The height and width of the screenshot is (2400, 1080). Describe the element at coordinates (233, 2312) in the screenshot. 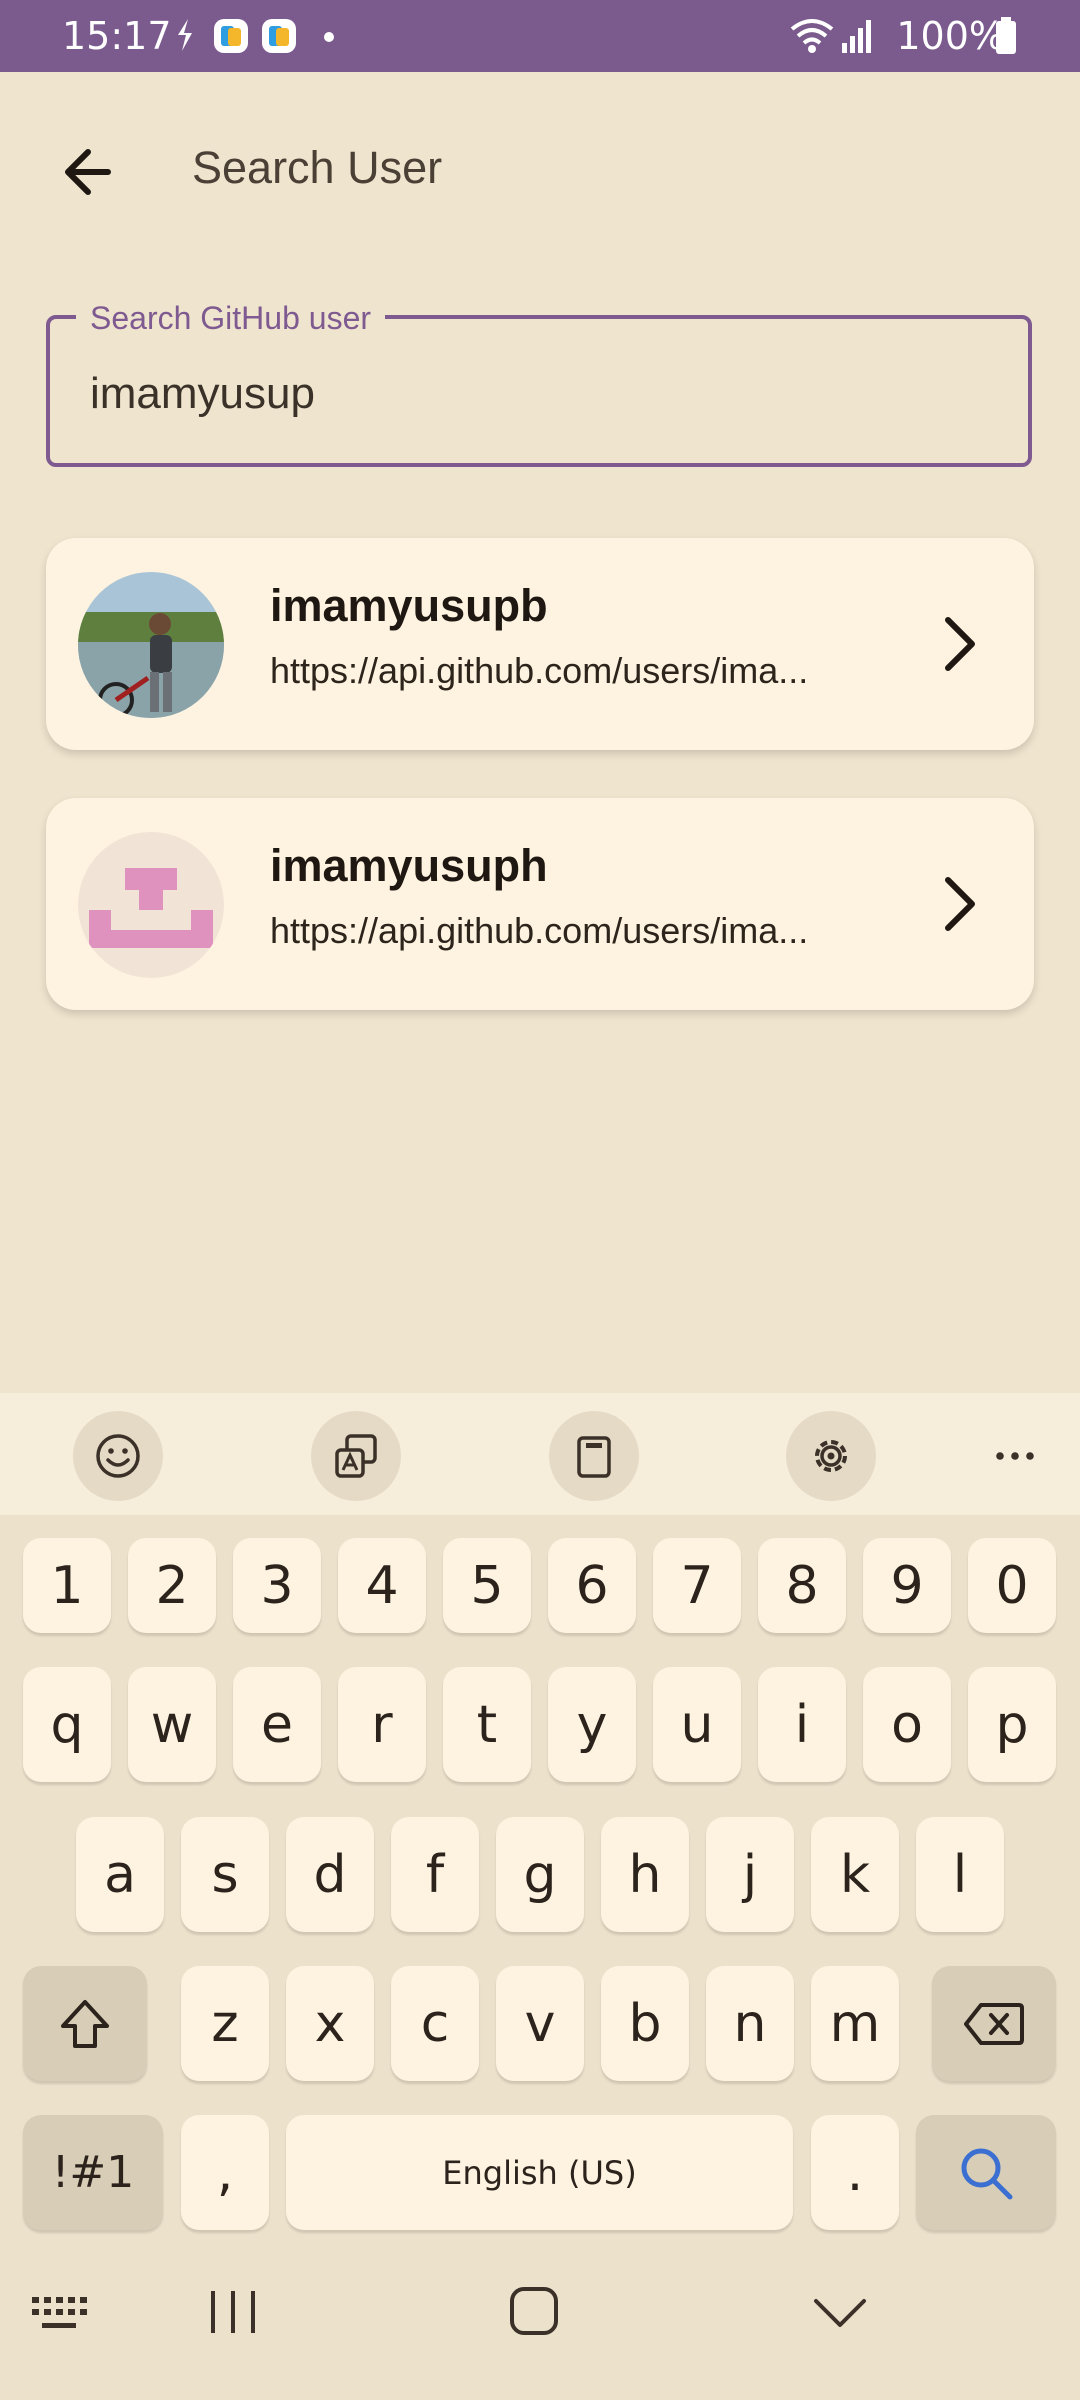

I see `recent-apps-icon` at that location.